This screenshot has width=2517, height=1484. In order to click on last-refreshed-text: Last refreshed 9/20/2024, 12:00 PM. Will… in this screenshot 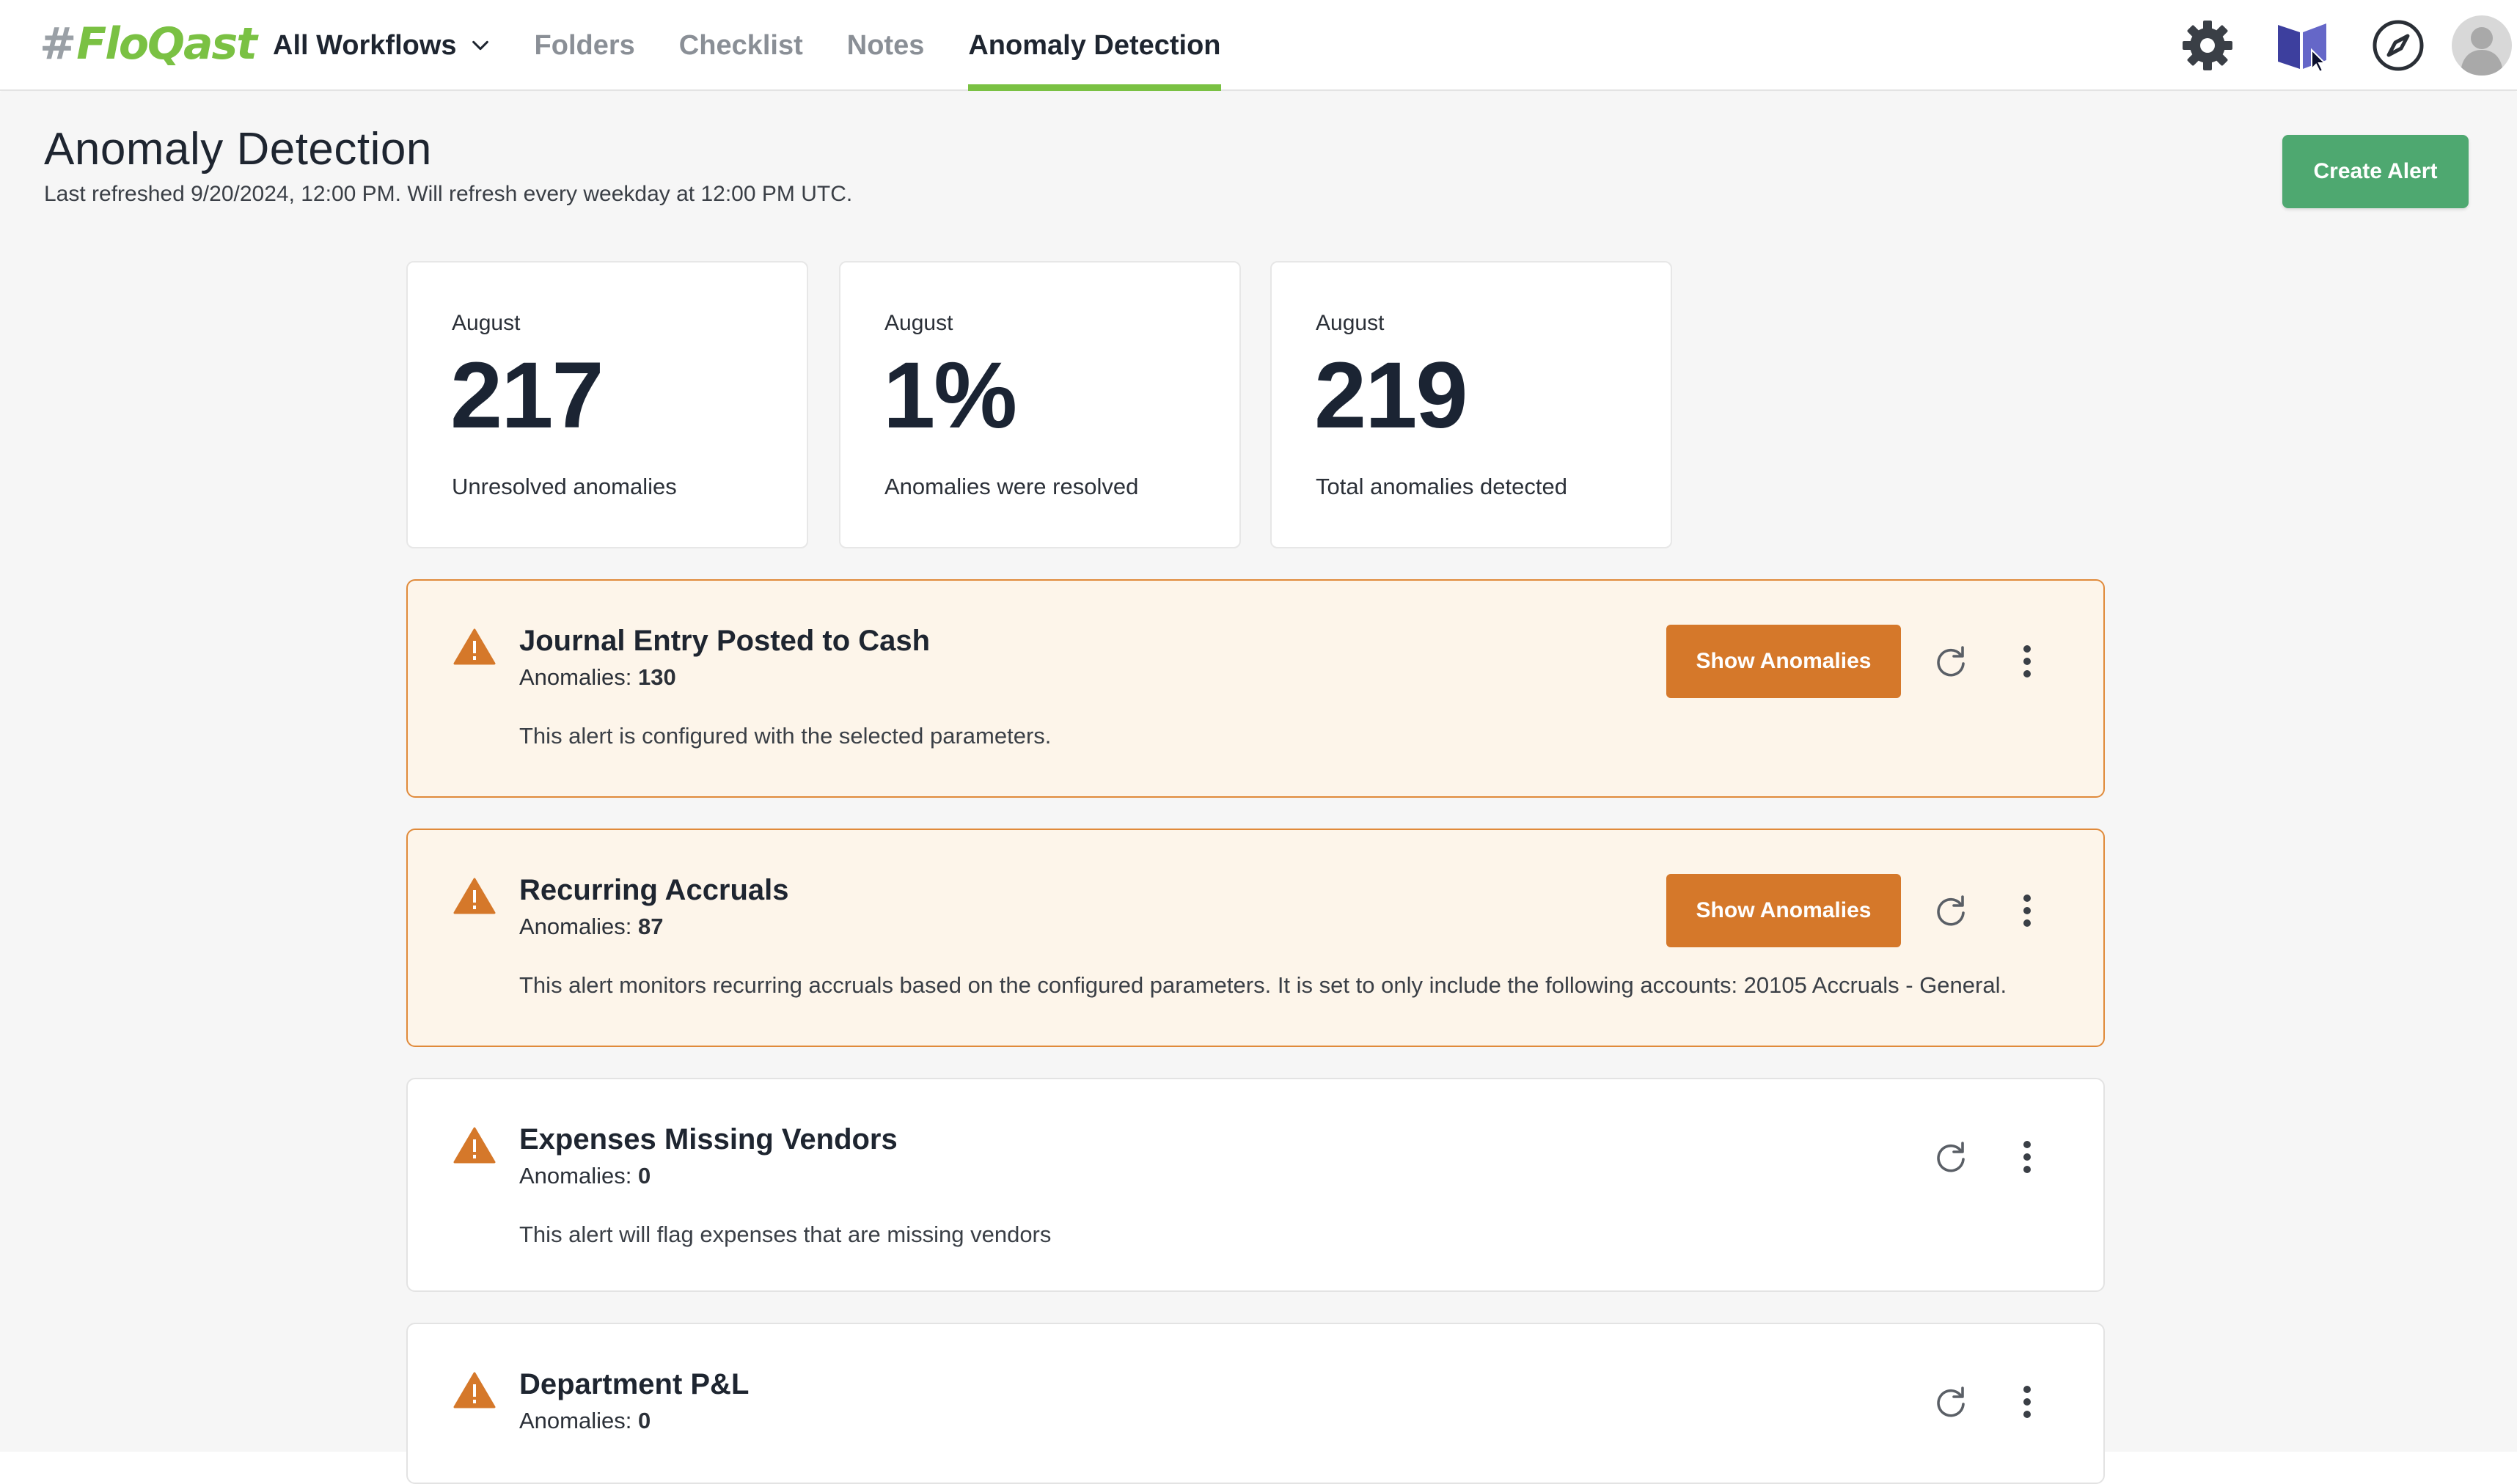, I will do `click(449, 194)`.